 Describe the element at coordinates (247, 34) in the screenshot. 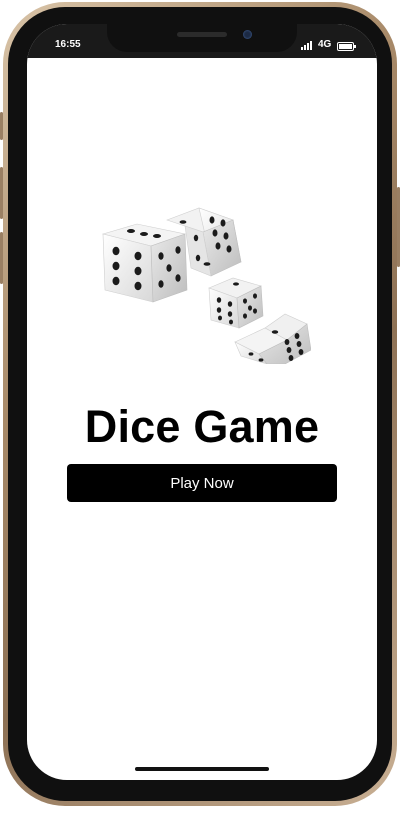

I see `front-camera` at that location.